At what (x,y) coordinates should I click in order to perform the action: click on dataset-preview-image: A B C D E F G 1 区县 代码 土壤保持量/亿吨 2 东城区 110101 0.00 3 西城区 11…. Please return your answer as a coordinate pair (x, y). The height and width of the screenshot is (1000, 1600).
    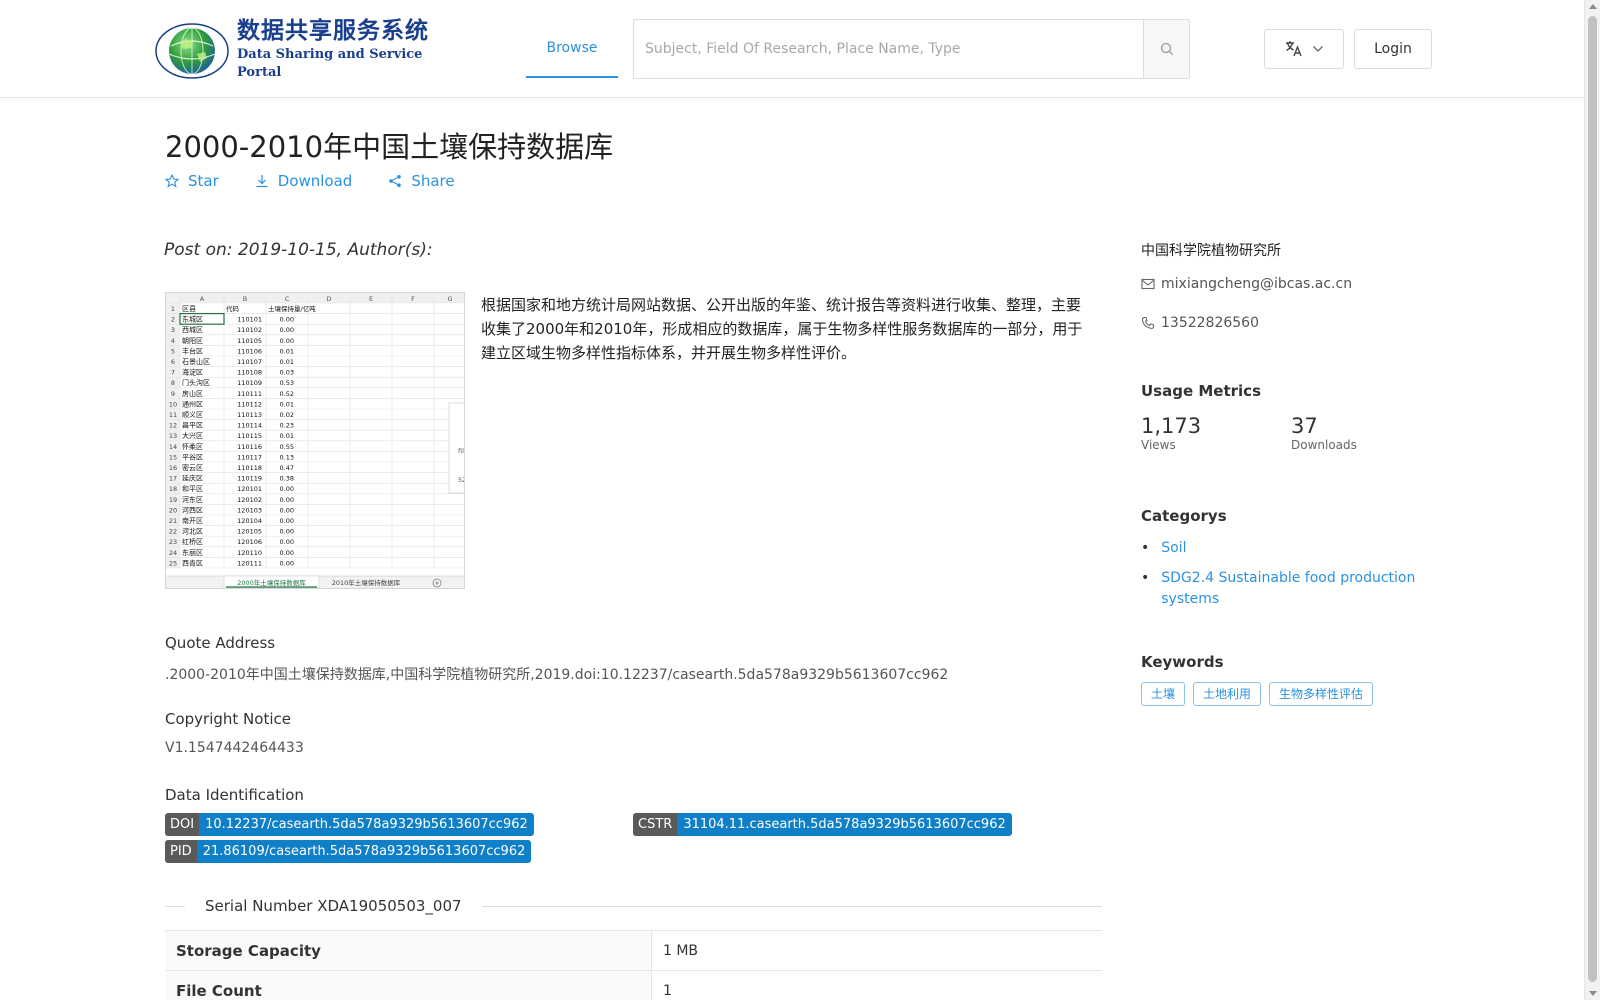
    Looking at the image, I should click on (315, 440).